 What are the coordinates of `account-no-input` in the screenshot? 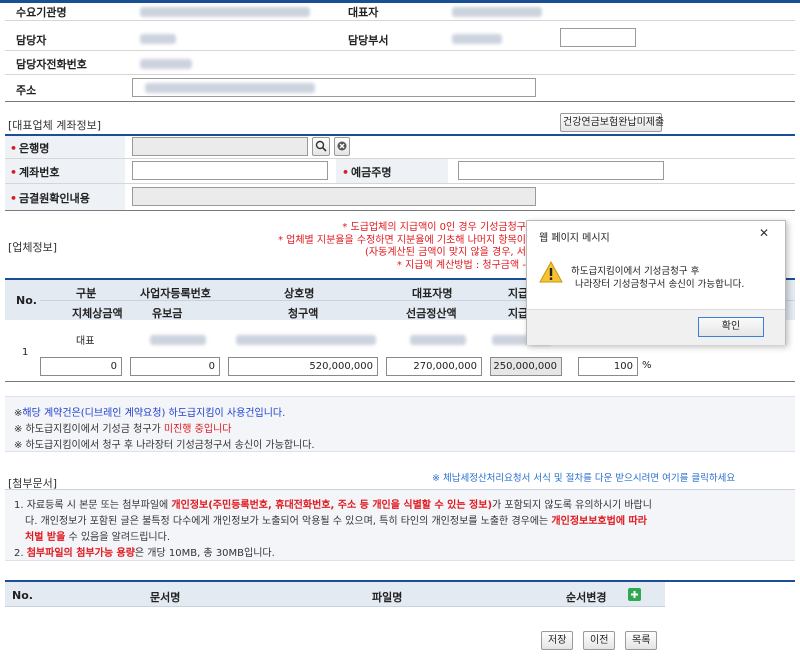 It's located at (230, 170).